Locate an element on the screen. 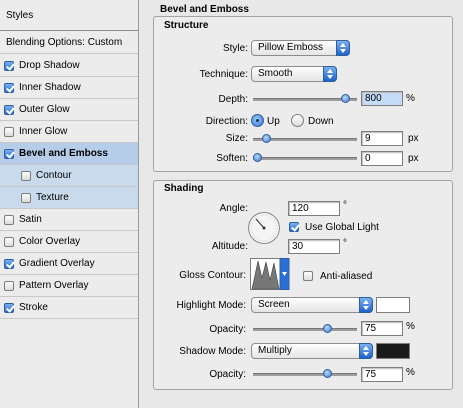 The image size is (463, 408). soften-slider-track is located at coordinates (305, 158).